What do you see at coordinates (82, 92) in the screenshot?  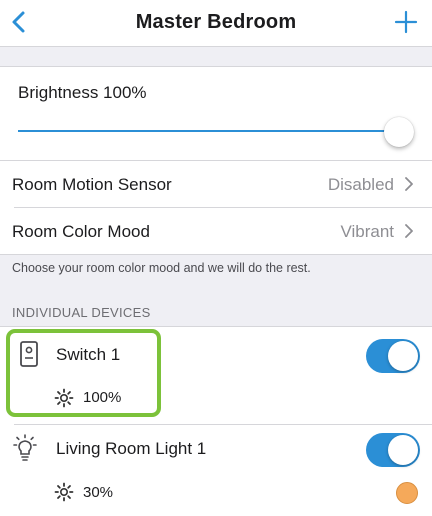 I see `brightness-label: Brightness 100%` at bounding box center [82, 92].